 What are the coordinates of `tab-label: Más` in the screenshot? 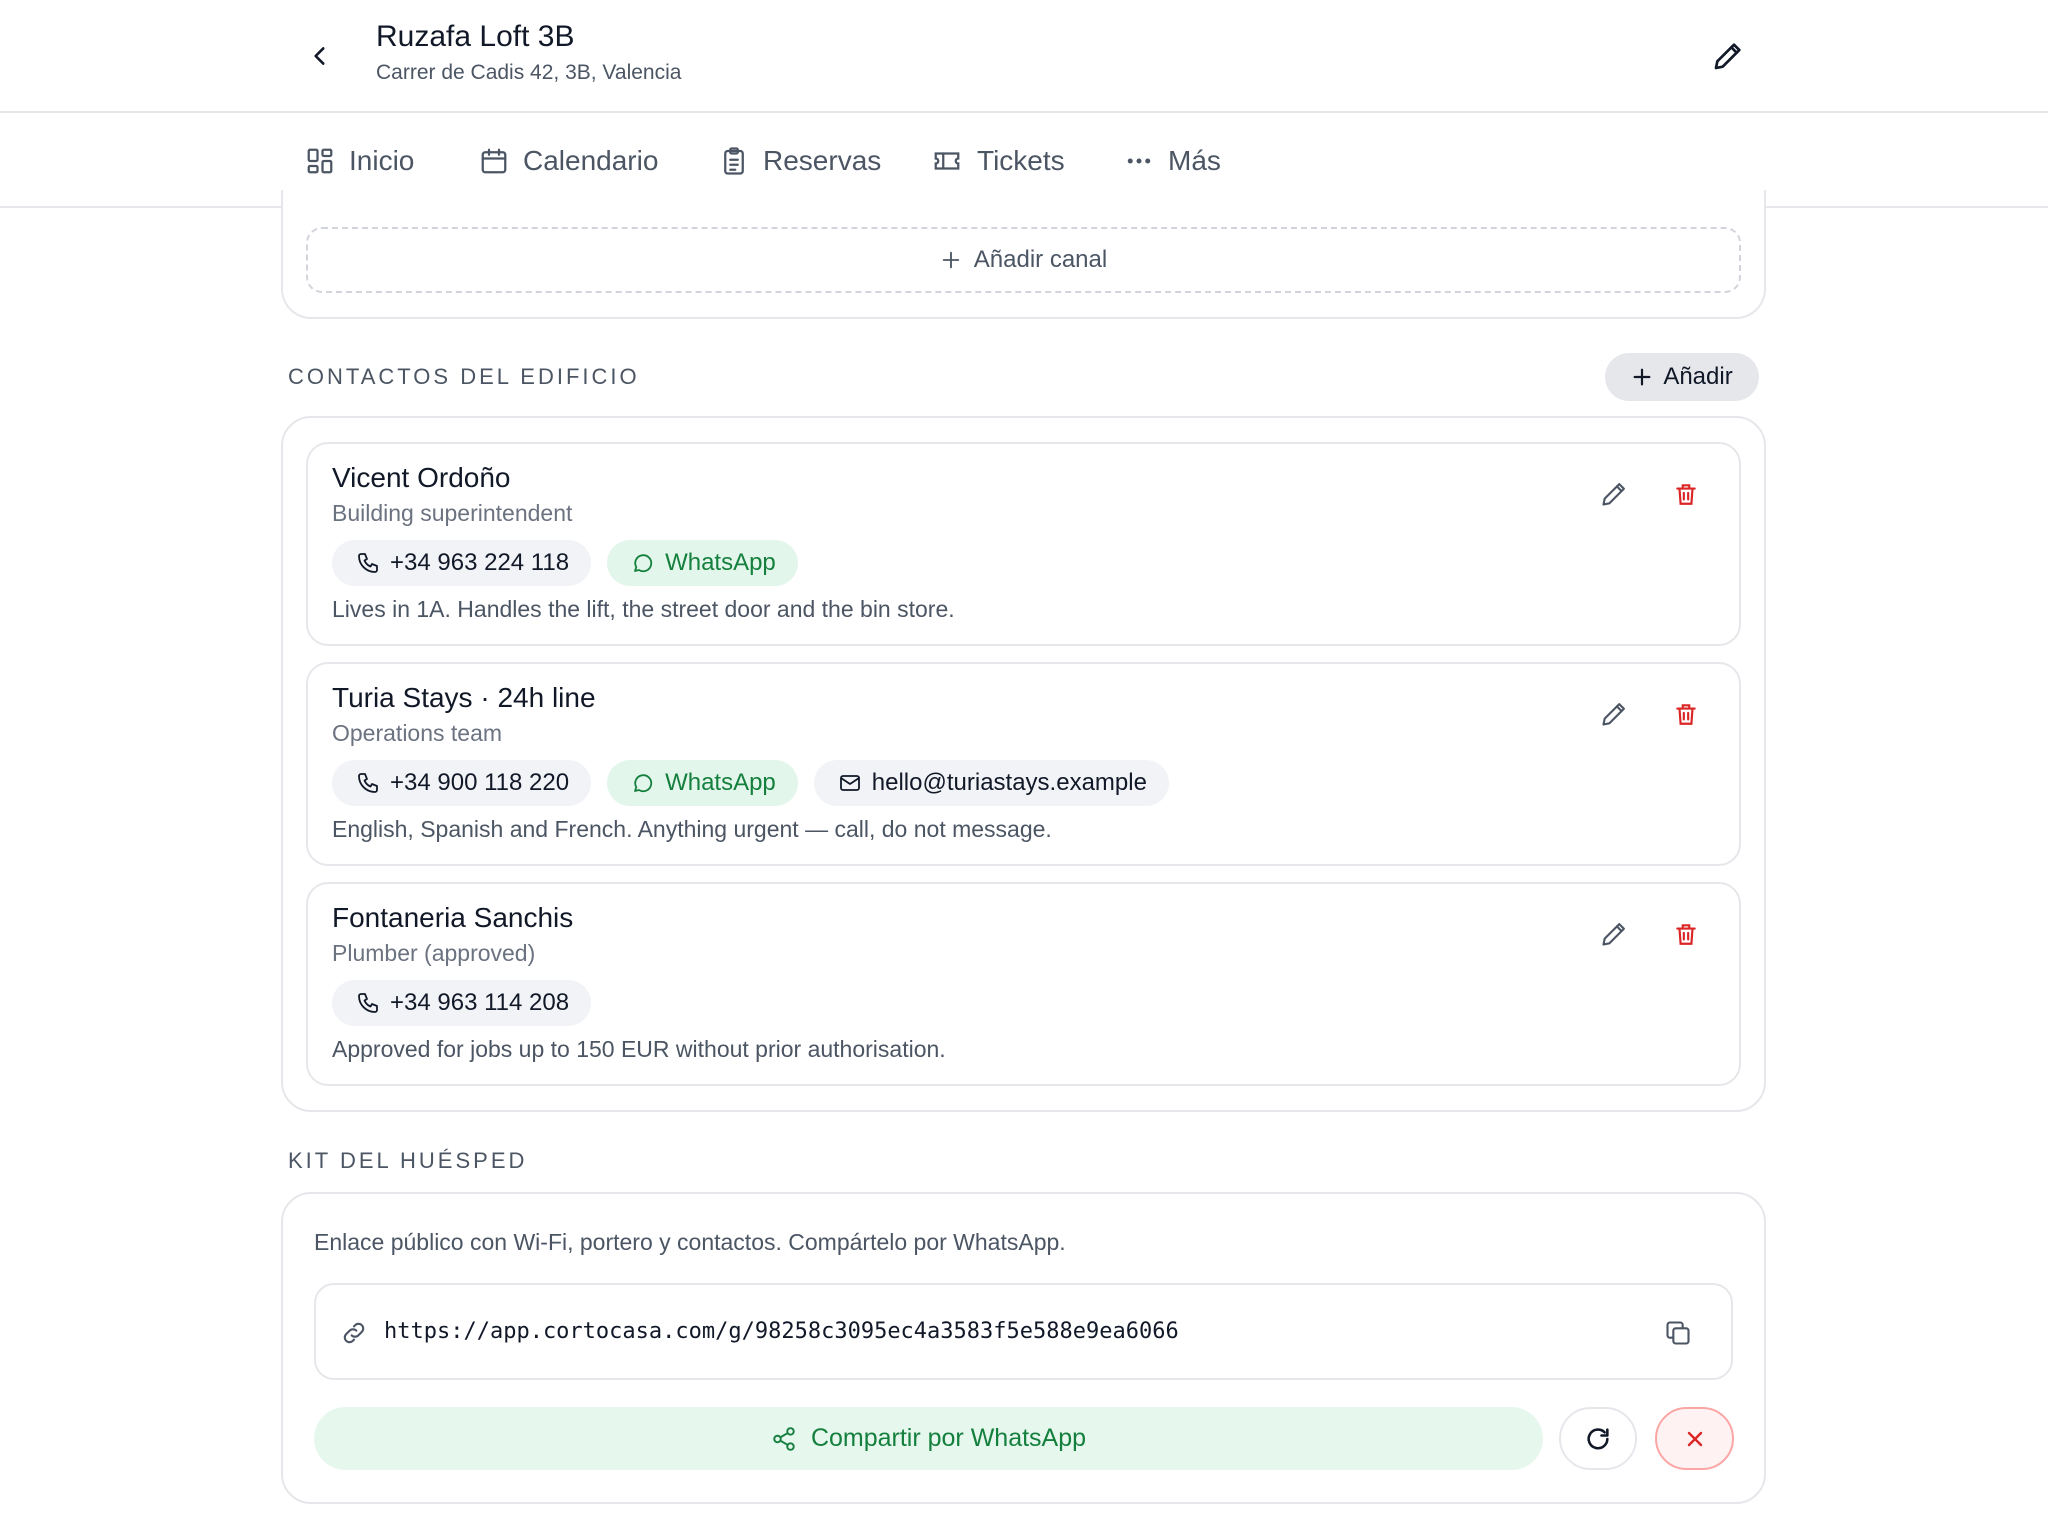 It's located at (1194, 160).